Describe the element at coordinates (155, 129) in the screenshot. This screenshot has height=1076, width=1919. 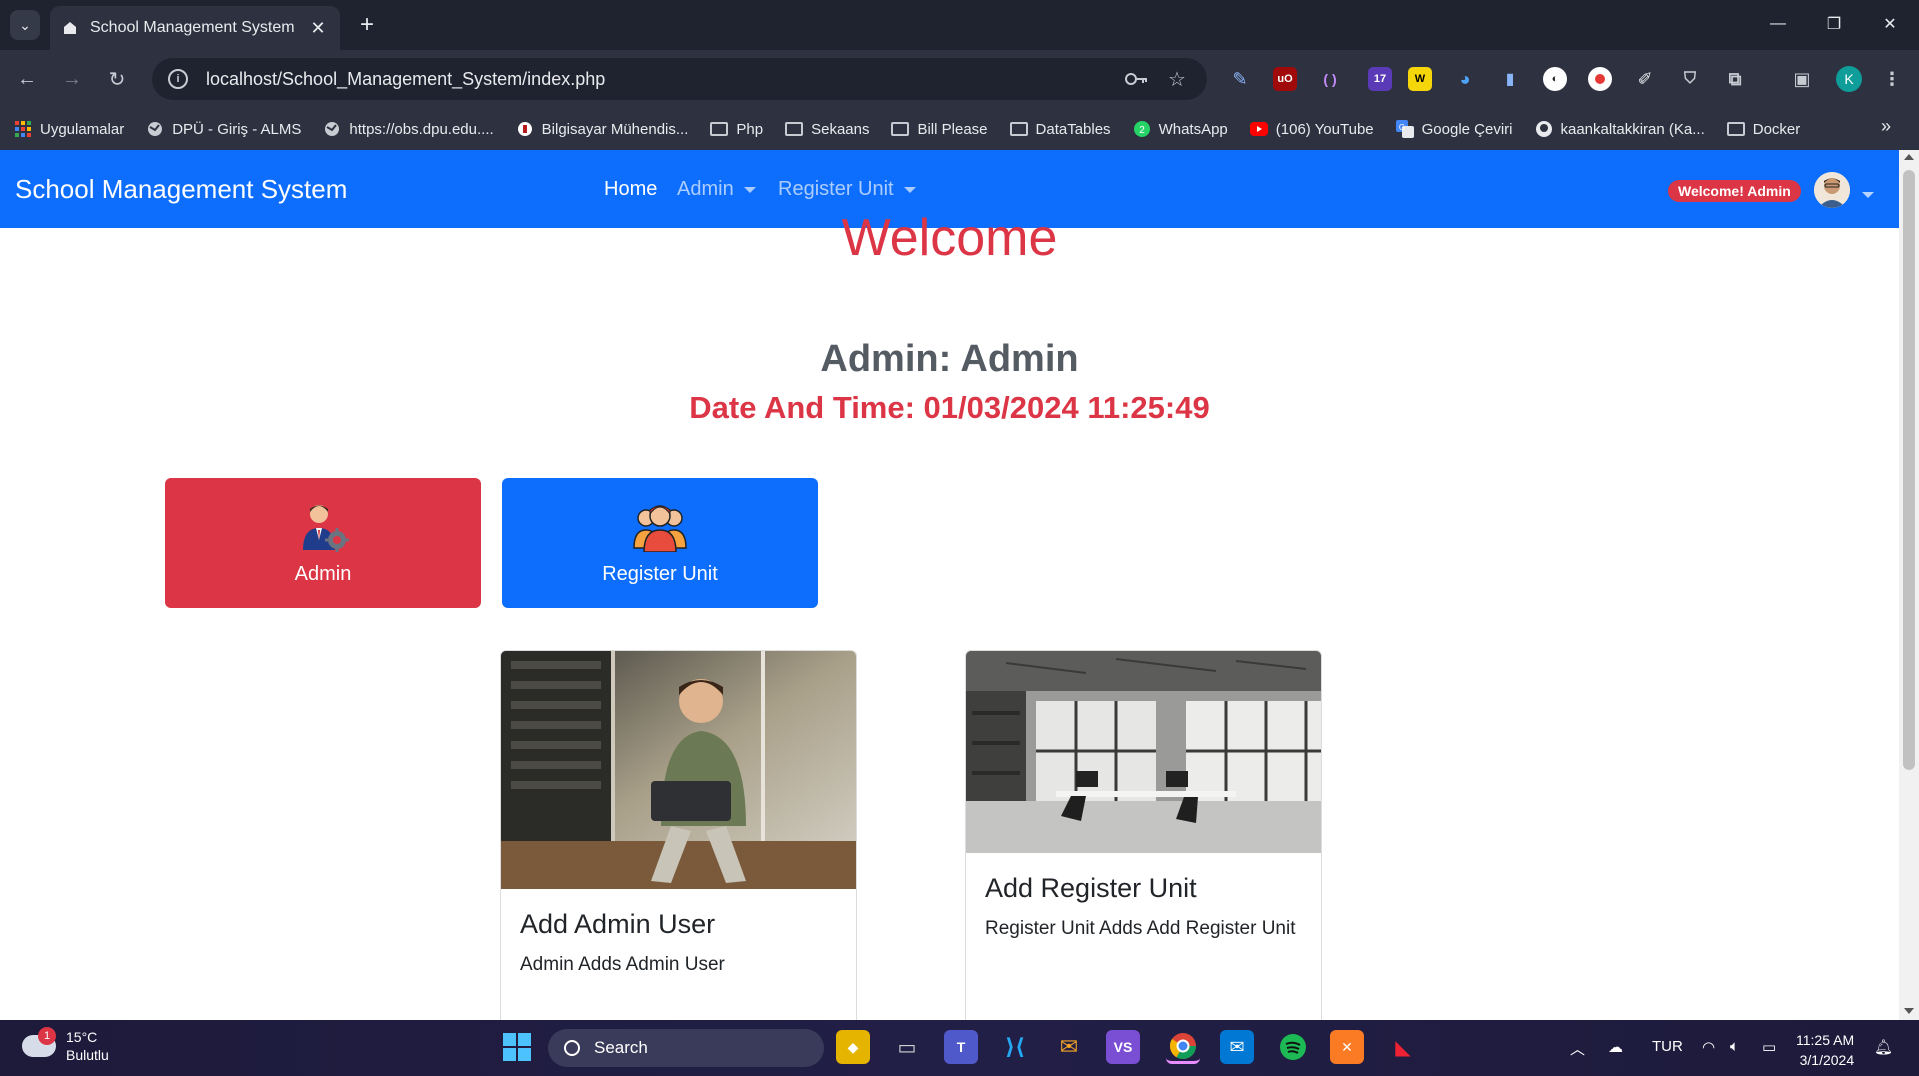
I see `globe-icon` at that location.